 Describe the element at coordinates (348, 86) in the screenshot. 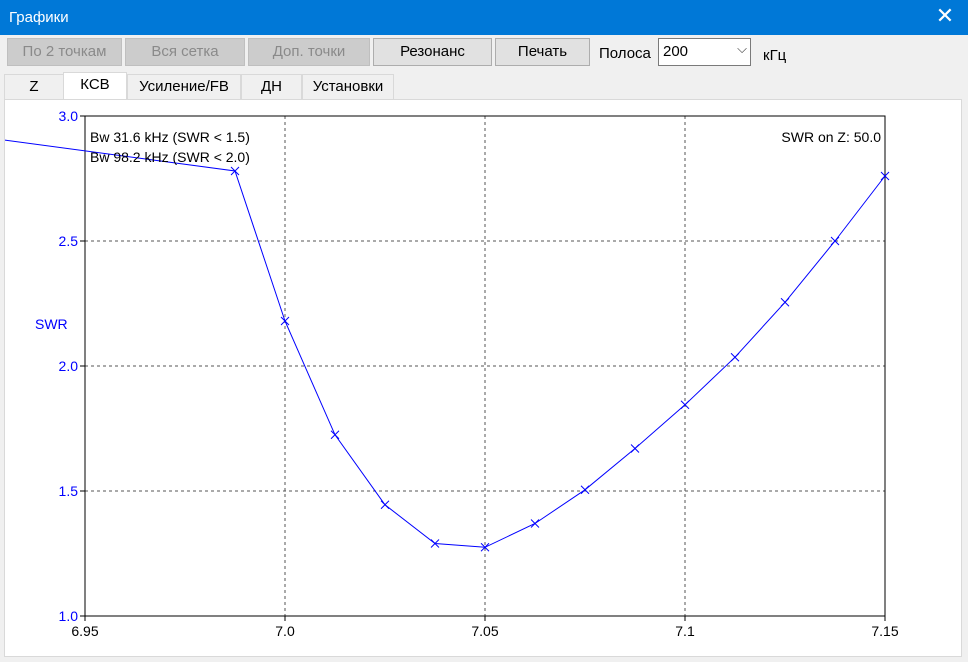

I see `tab-settings: Установки` at that location.